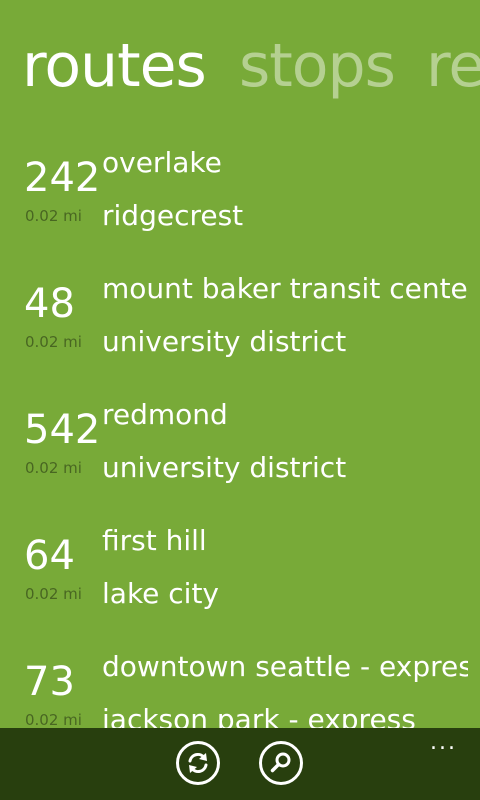  What do you see at coordinates (165, 414) in the screenshot?
I see `route-destination-from: redmond` at bounding box center [165, 414].